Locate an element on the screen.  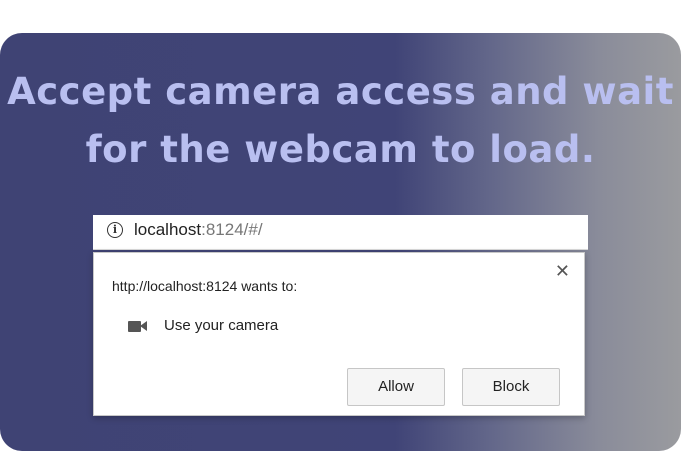
headline-line-1: Accept camera access and wait is located at coordinates (340, 91).